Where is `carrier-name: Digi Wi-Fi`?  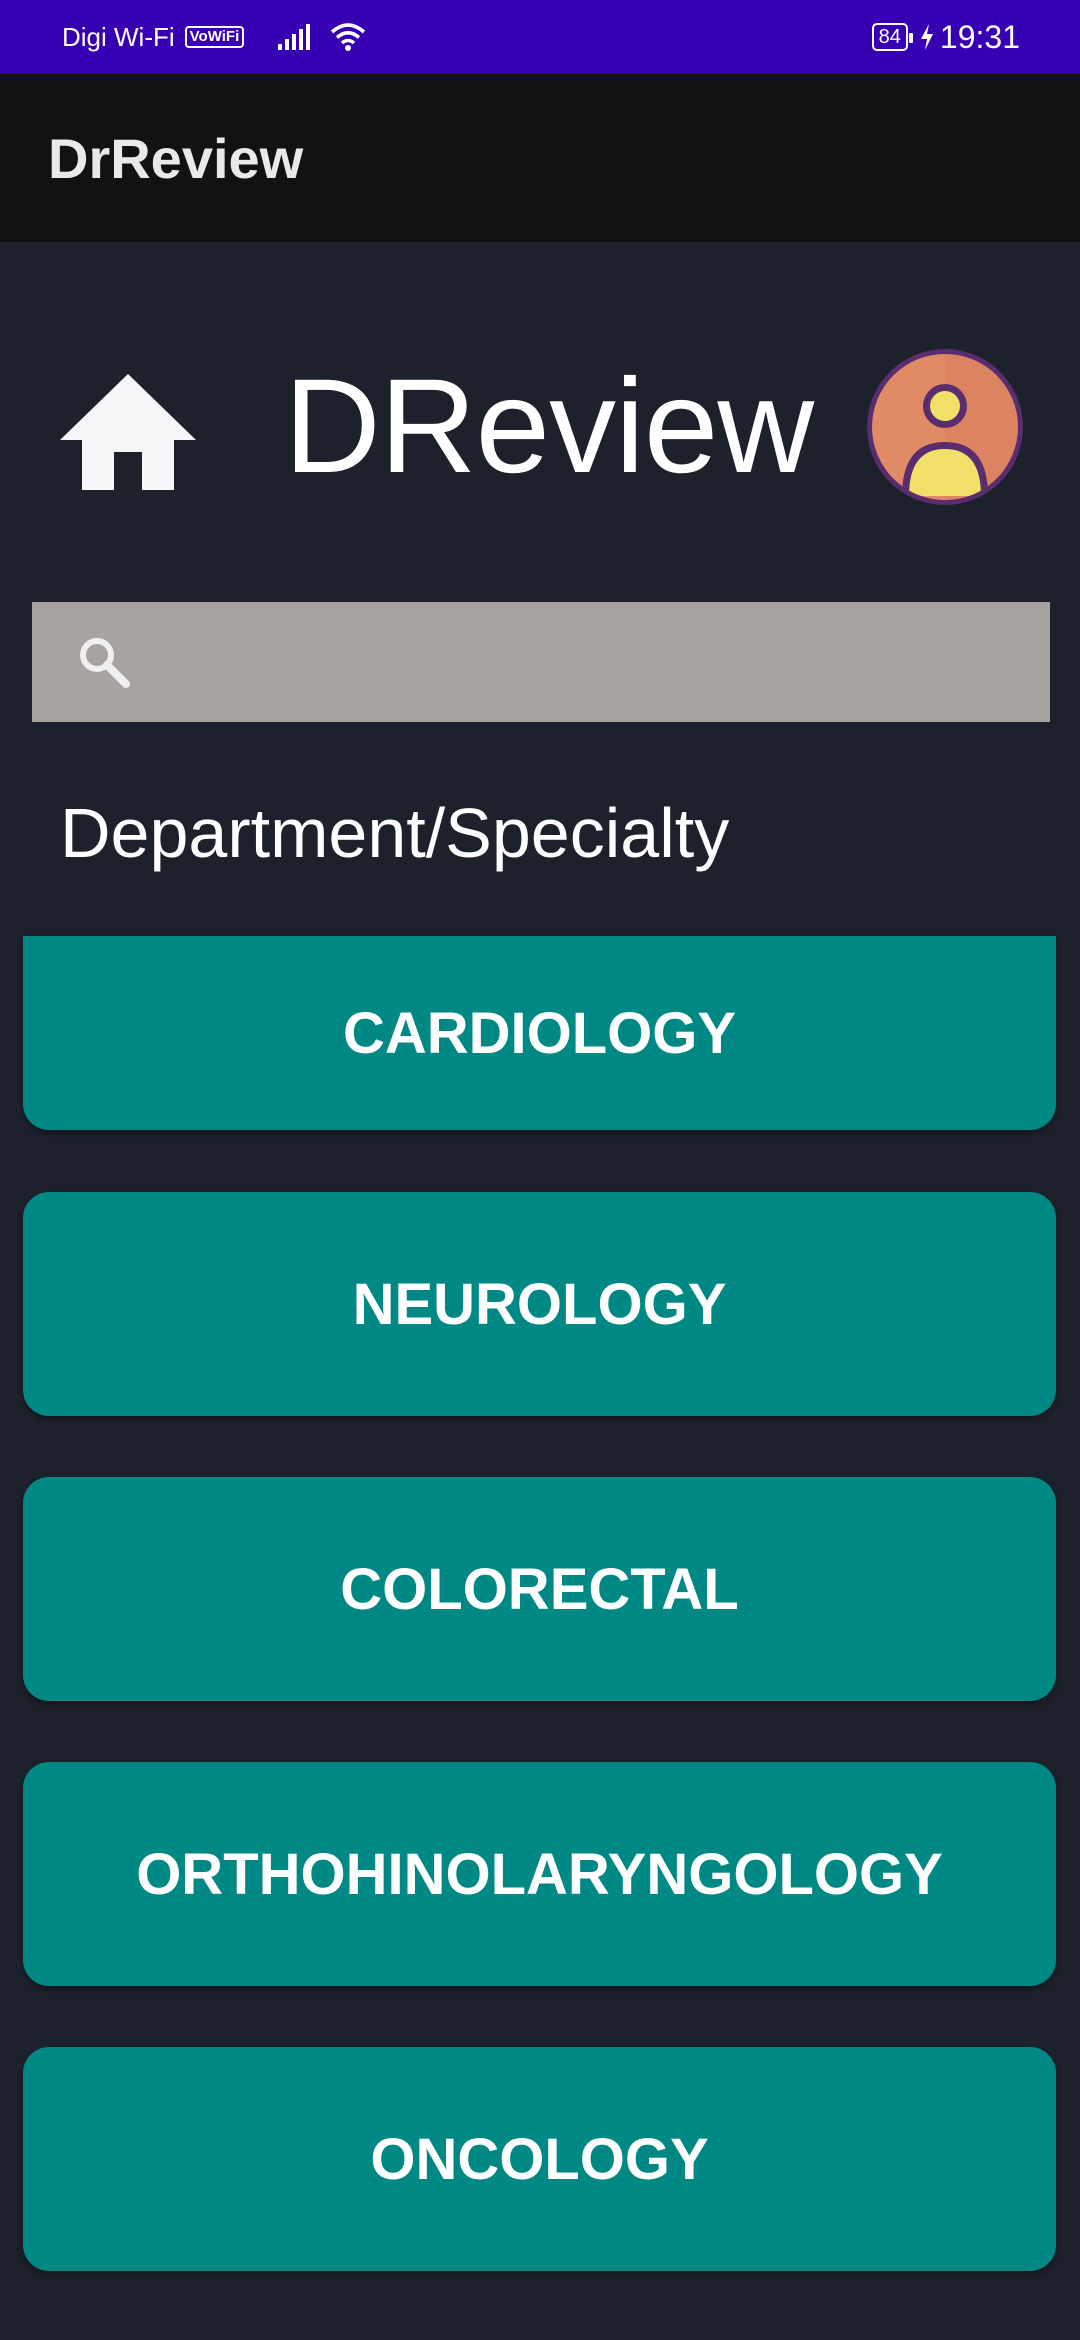 carrier-name: Digi Wi-Fi is located at coordinates (118, 36).